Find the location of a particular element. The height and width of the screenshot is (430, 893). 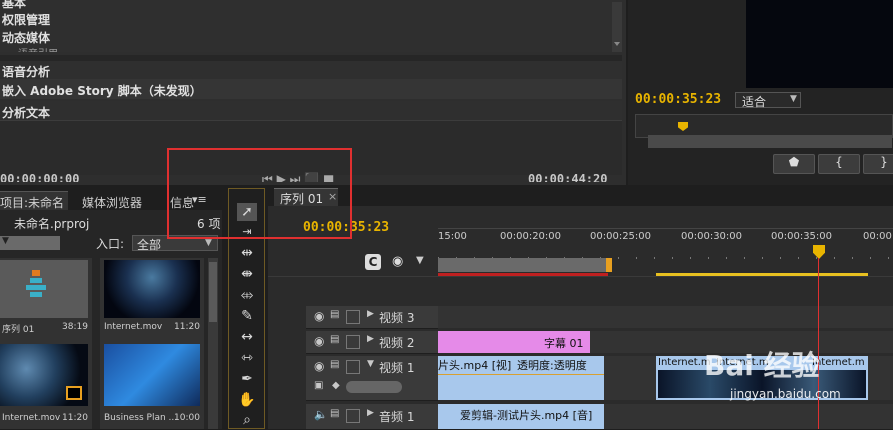

metadata-timecode-left: 00:00:00:00 is located at coordinates (40, 177).